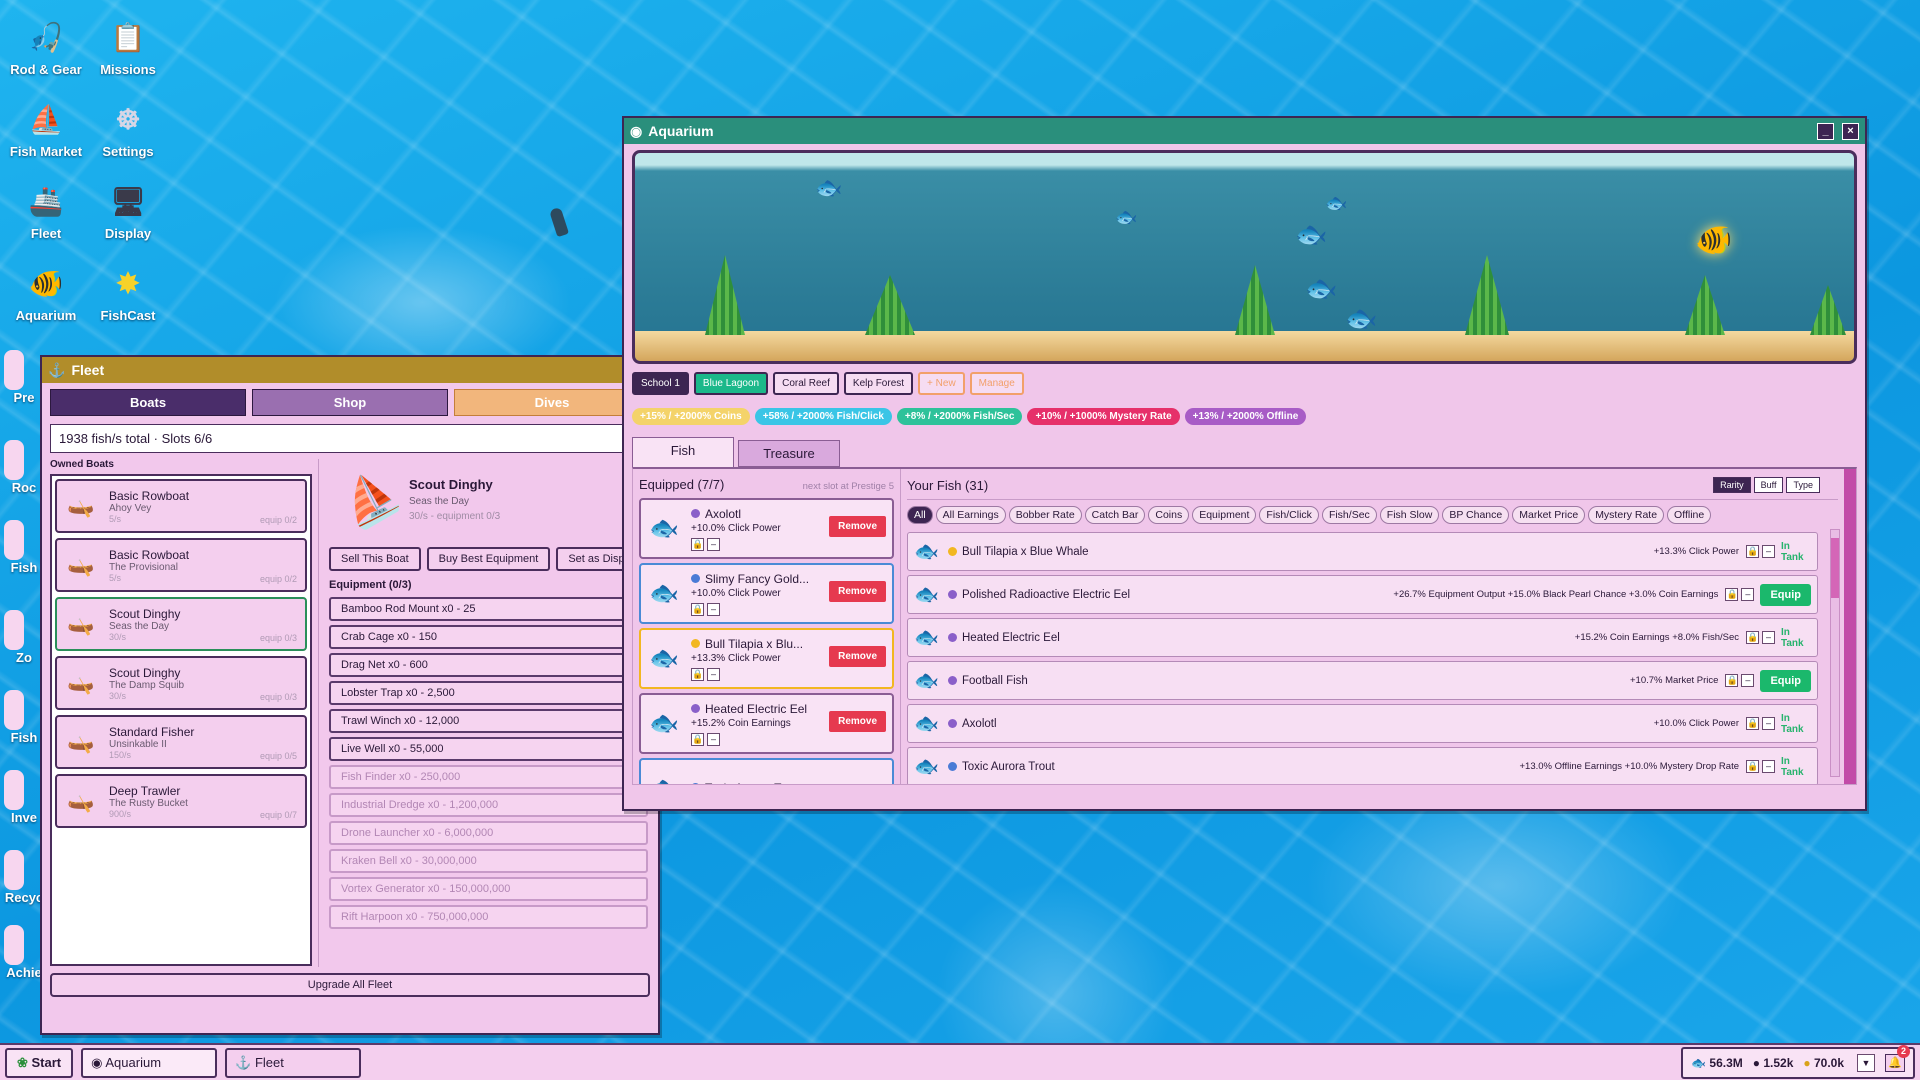 Image resolution: width=1920 pixels, height=1080 pixels. Describe the element at coordinates (941, 383) in the screenshot. I see `school-tab: + New` at that location.